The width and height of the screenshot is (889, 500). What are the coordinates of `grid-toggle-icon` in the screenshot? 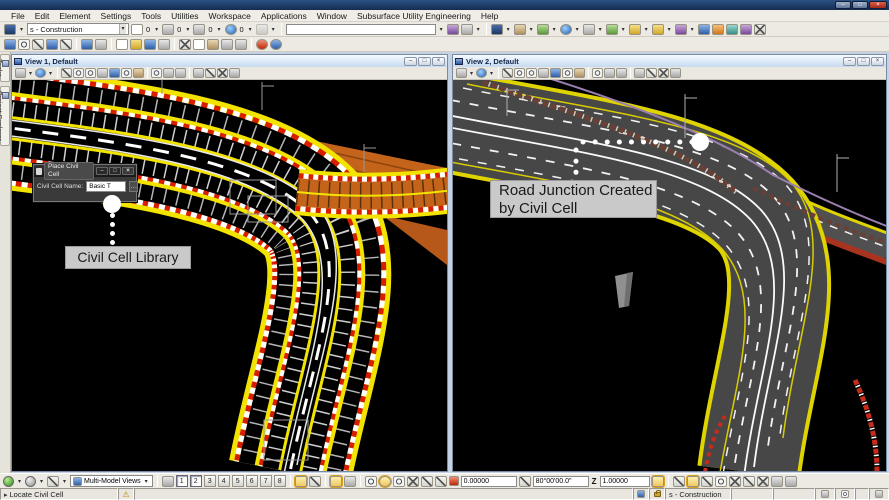 It's located at (101, 44).